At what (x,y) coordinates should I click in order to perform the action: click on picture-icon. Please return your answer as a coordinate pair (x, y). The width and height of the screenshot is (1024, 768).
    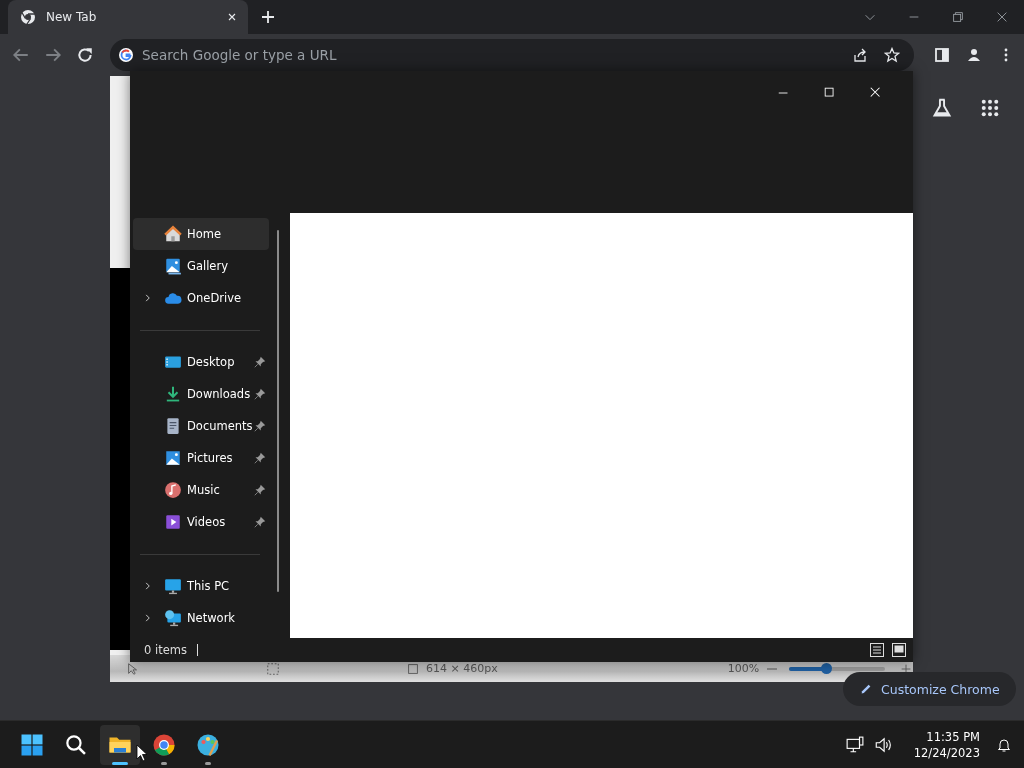
    Looking at the image, I should click on (173, 458).